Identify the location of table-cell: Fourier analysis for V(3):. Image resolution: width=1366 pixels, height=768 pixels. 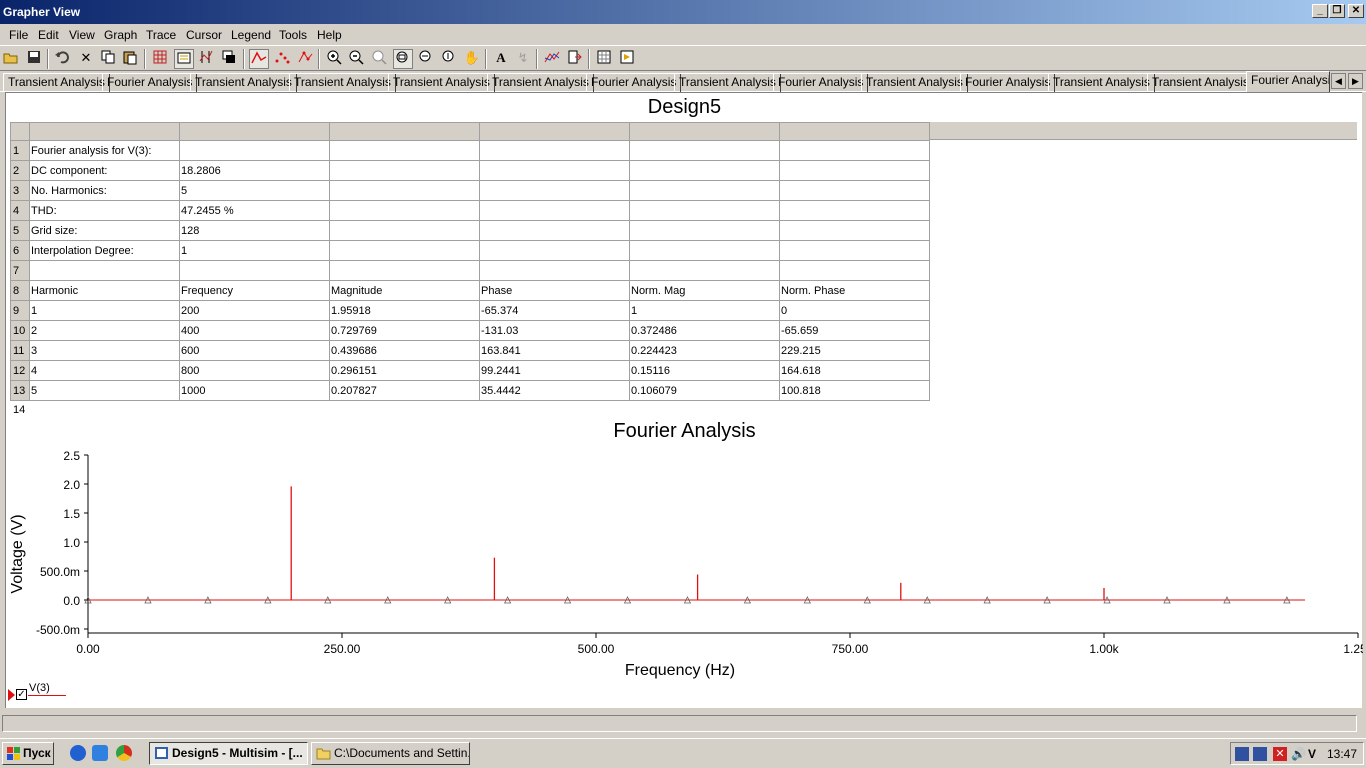
(104, 150).